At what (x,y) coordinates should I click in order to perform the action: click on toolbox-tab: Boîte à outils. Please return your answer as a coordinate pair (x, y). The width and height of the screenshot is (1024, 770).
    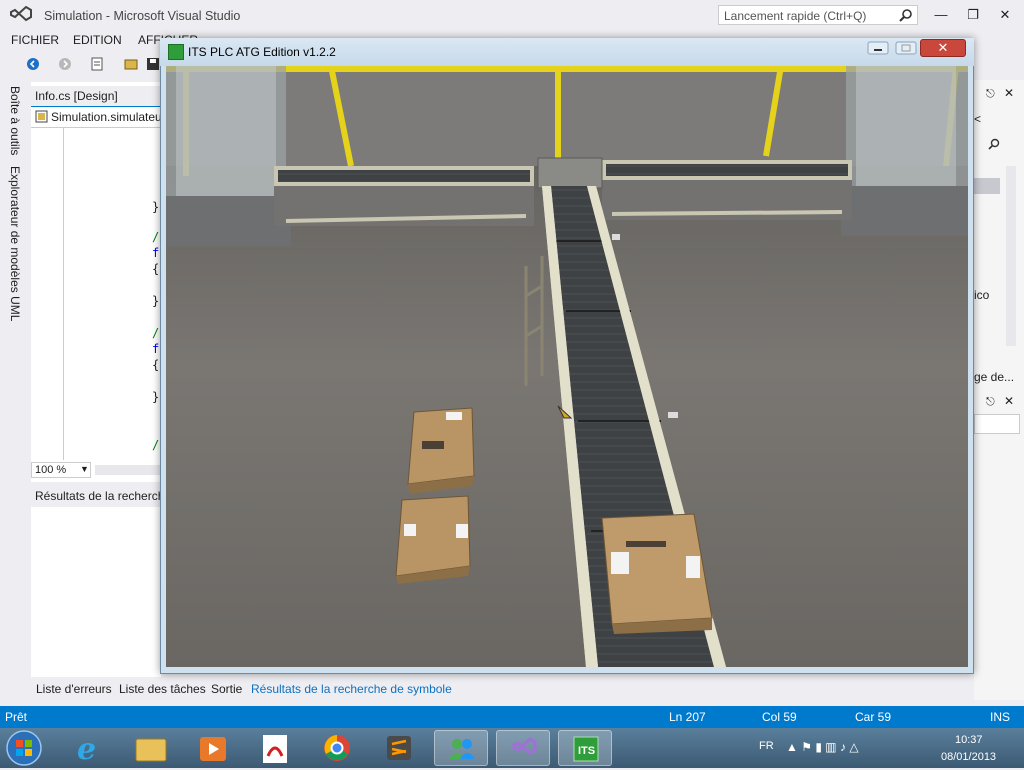
    Looking at the image, I should click on (15, 120).